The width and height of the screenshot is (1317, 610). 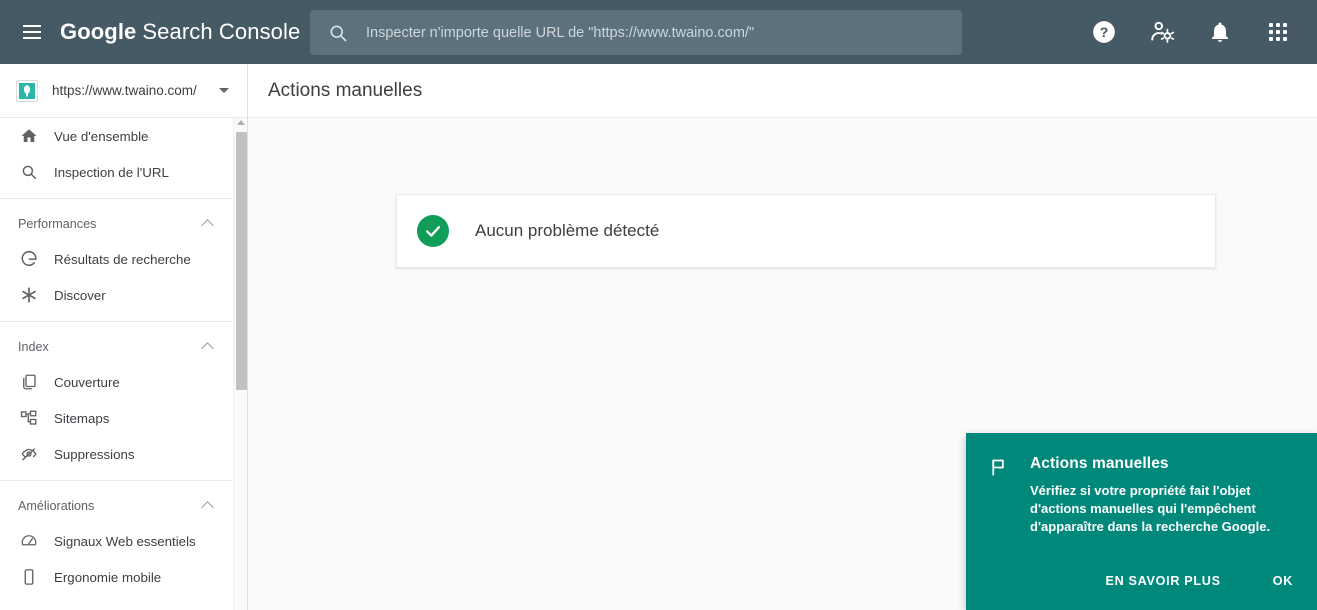 What do you see at coordinates (87, 382) in the screenshot?
I see `sidebar-item-label: Couverture` at bounding box center [87, 382].